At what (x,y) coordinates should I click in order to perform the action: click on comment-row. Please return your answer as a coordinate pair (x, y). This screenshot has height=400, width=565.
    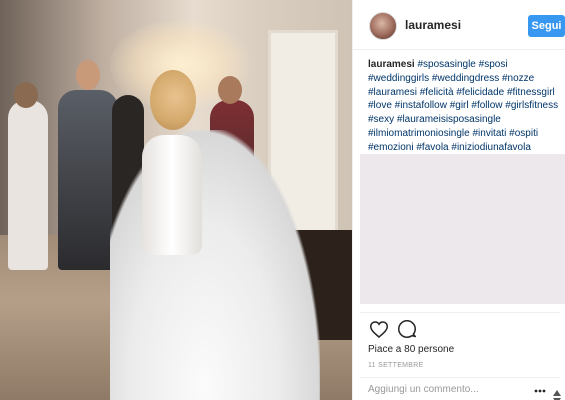
    Looking at the image, I should click on (459, 390).